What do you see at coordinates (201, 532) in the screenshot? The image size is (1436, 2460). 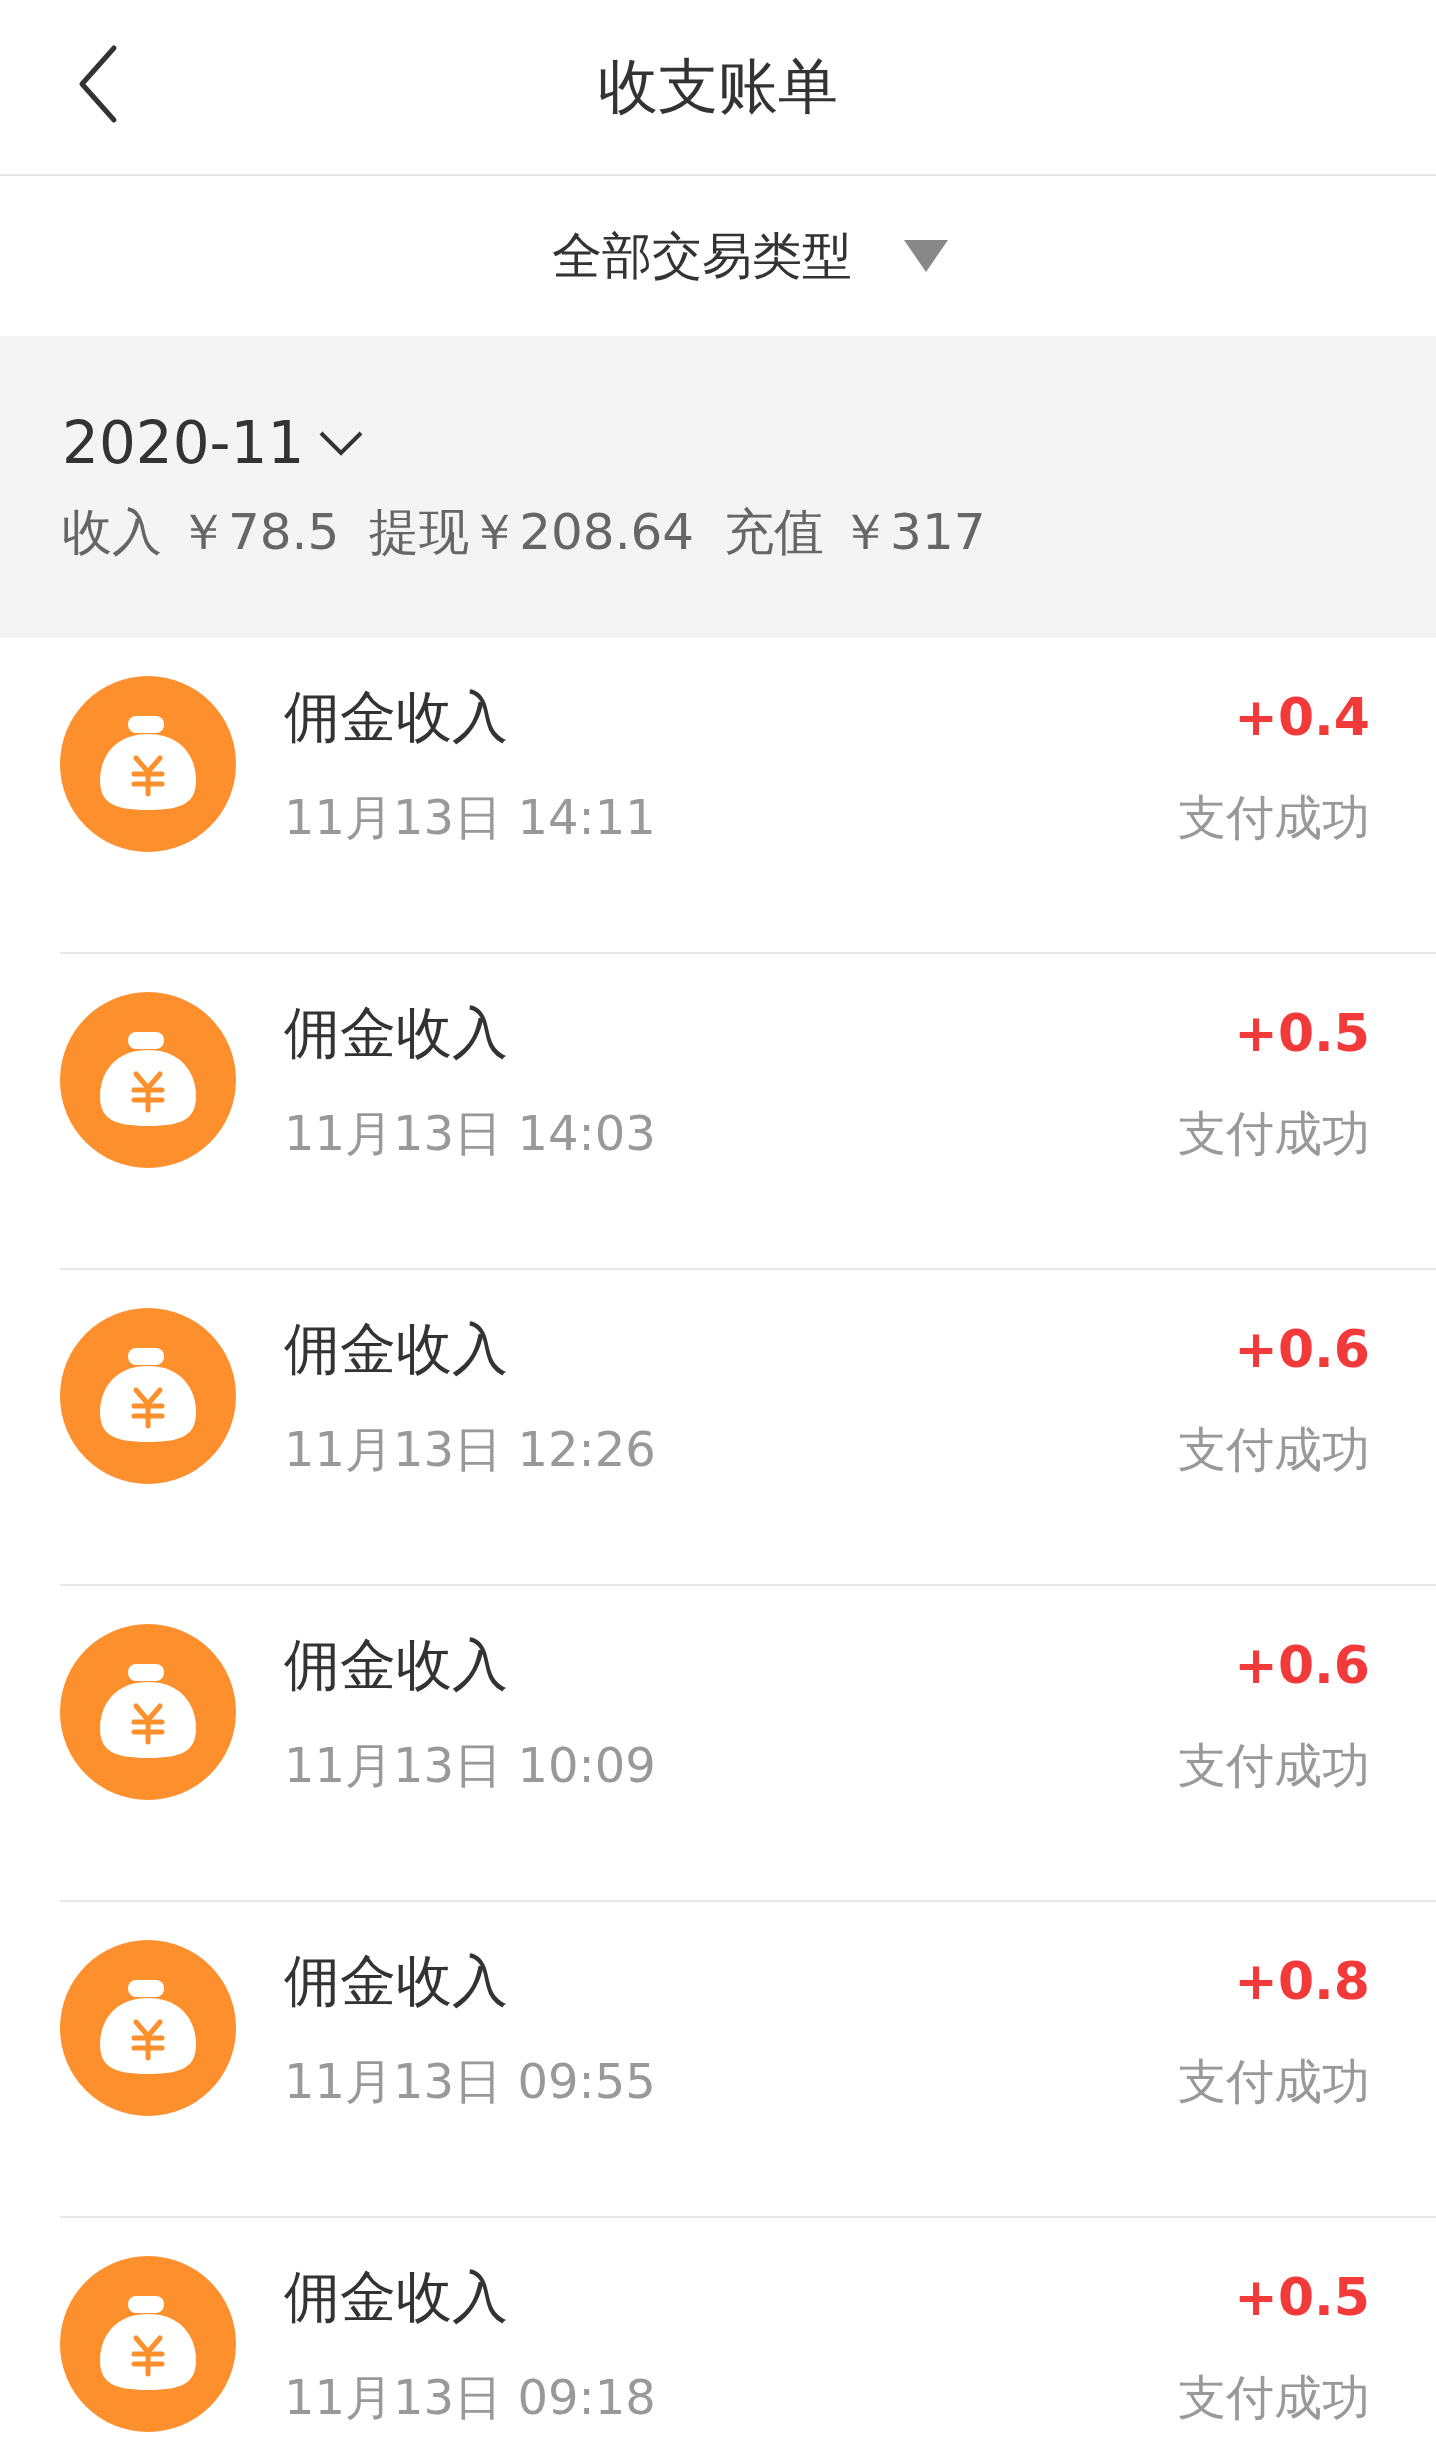 I see `summary-total: 收入 ￥78.5` at bounding box center [201, 532].